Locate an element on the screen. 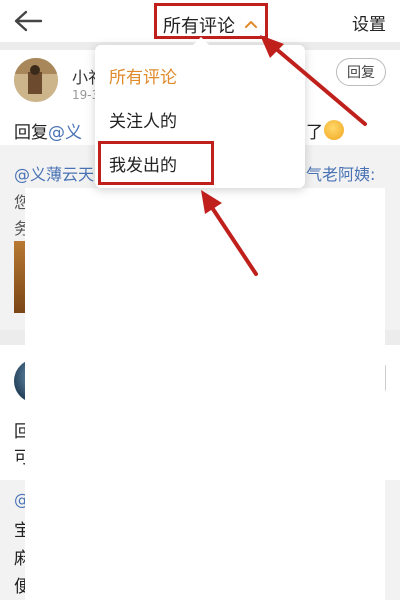 This screenshot has width=400, height=600. quote-author: 气老阿姨: is located at coordinates (340, 173).